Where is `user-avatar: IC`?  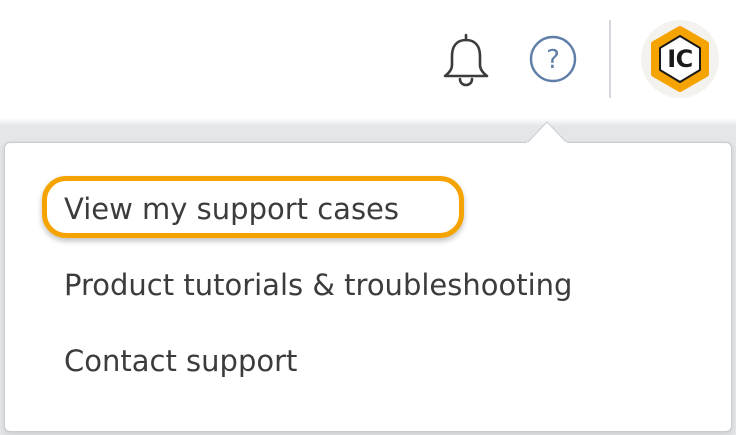
user-avatar: IC is located at coordinates (680, 59).